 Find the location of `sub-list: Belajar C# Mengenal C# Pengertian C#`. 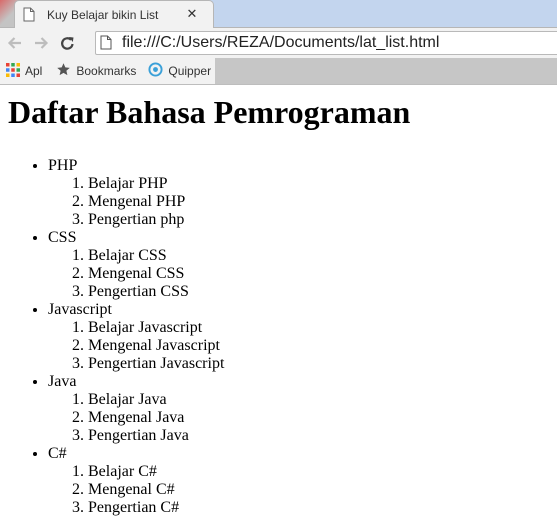

sub-list: Belajar C# Mengenal C# Pengertian C# is located at coordinates (302, 490).